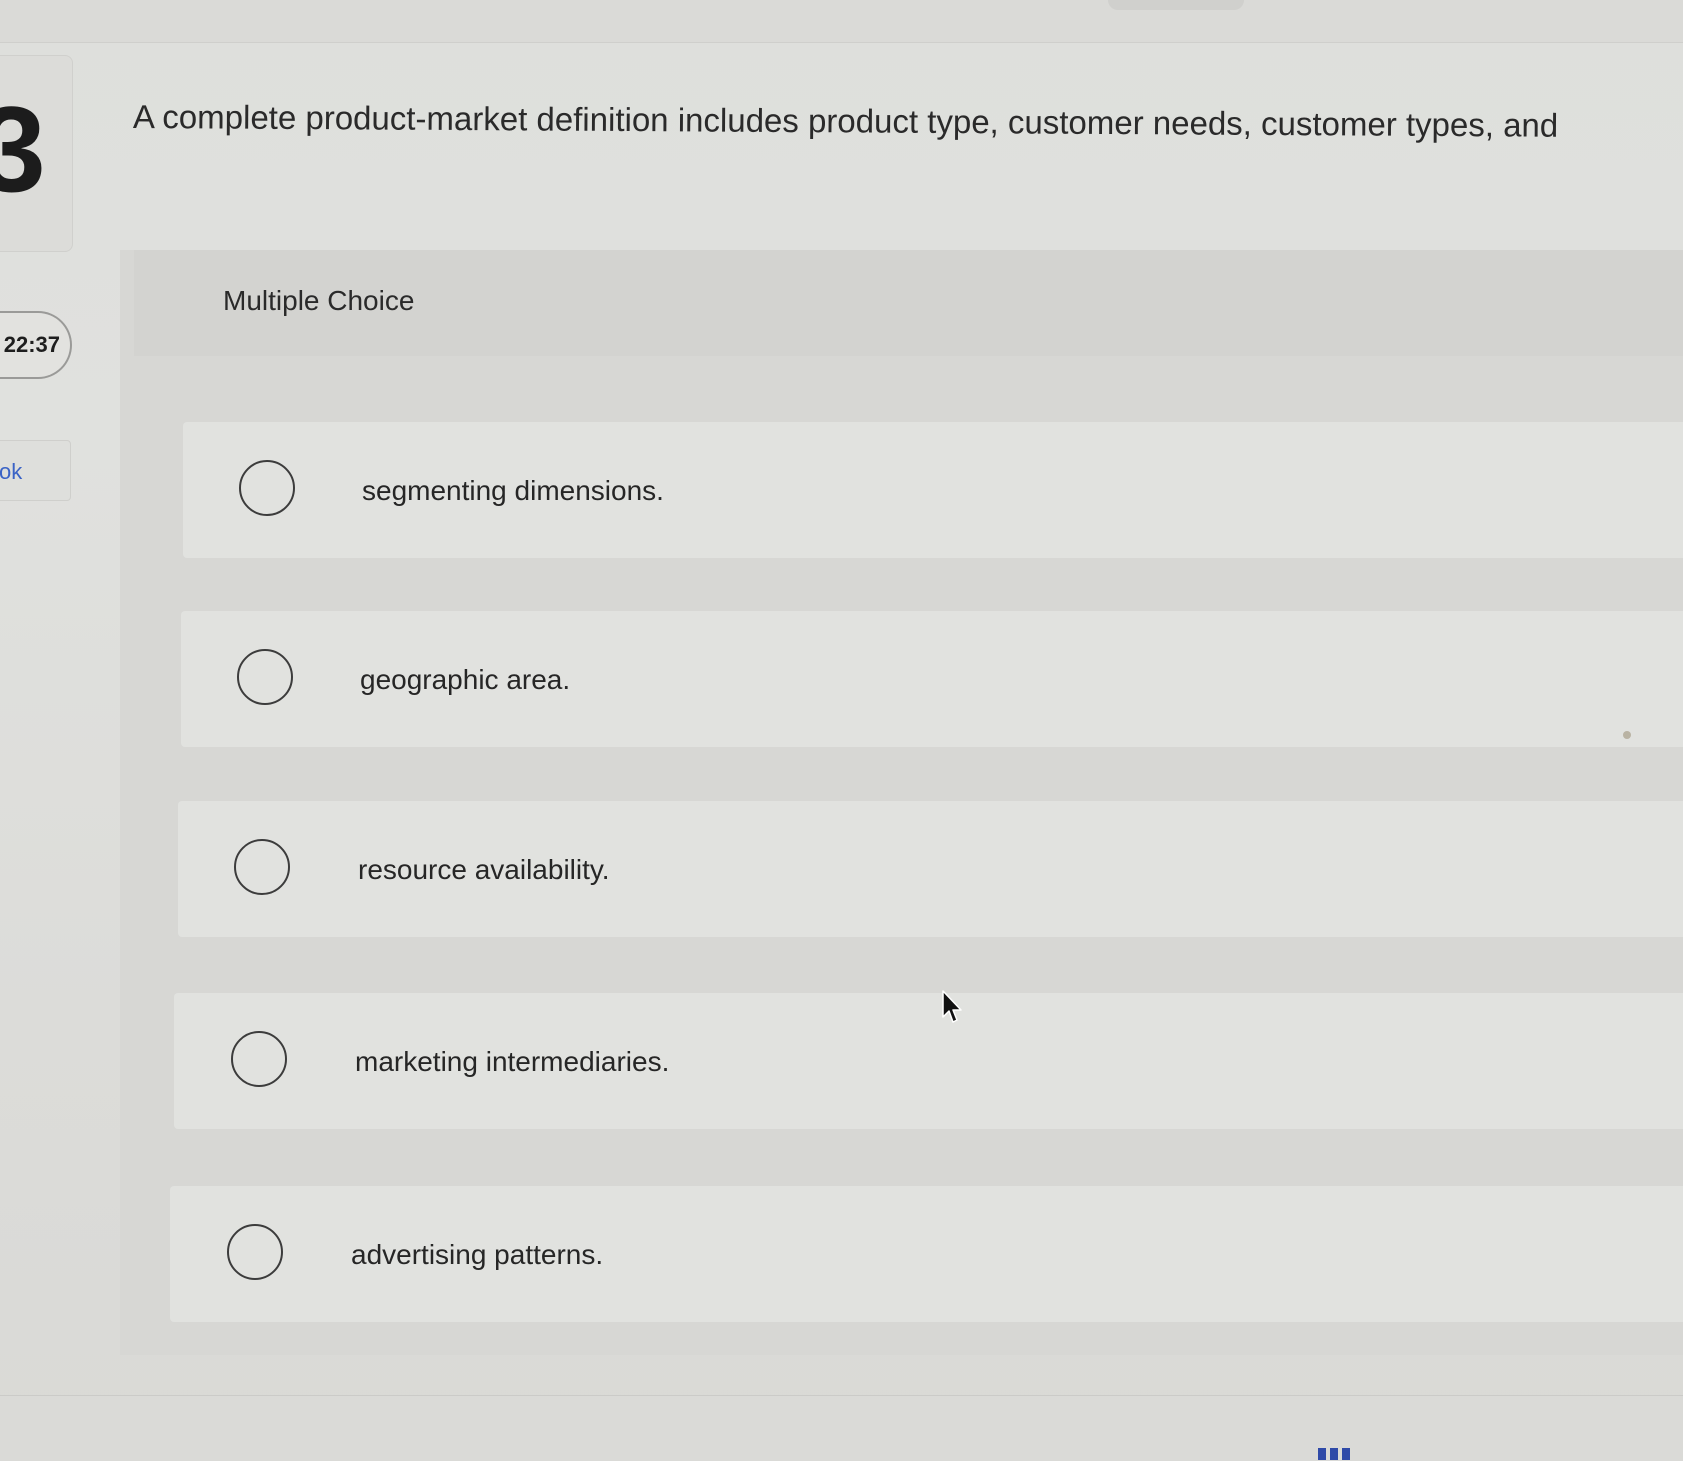 Image resolution: width=1683 pixels, height=1461 pixels. I want to click on sidebar-link: ok, so click(35, 470).